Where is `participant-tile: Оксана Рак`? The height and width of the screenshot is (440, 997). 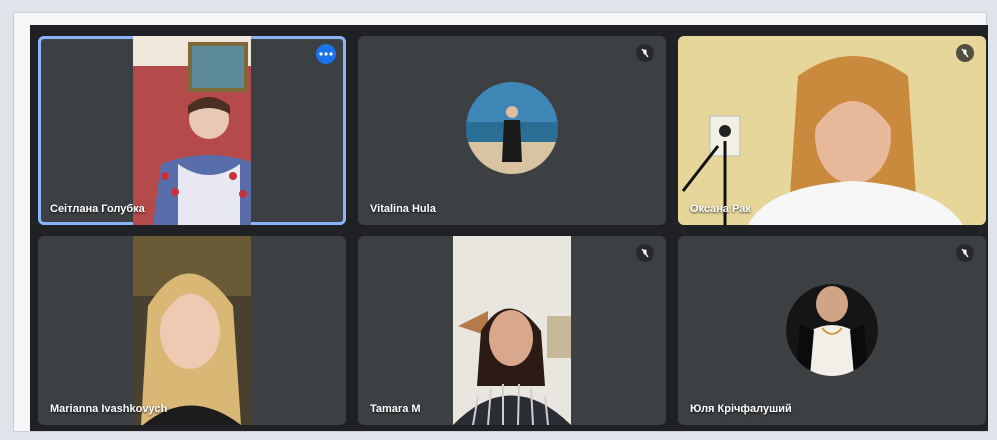 participant-tile: Оксана Рак is located at coordinates (832, 130).